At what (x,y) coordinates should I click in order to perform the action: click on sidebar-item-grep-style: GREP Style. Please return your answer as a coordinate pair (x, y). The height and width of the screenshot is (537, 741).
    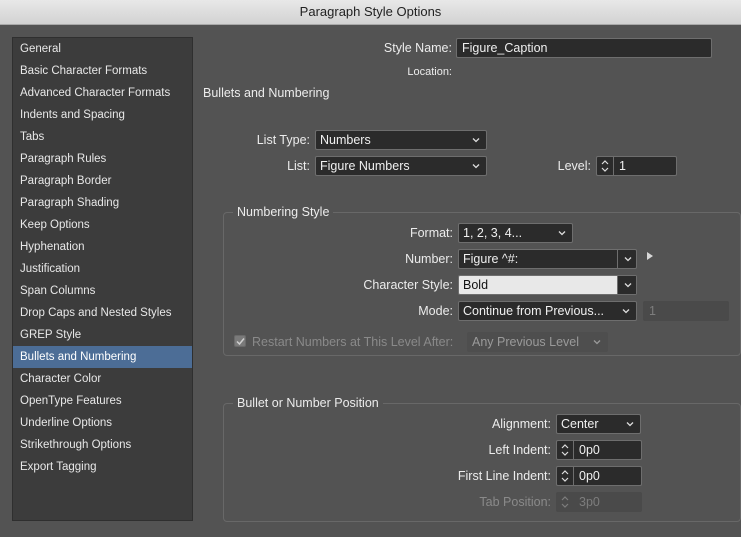
    Looking at the image, I should click on (102, 335).